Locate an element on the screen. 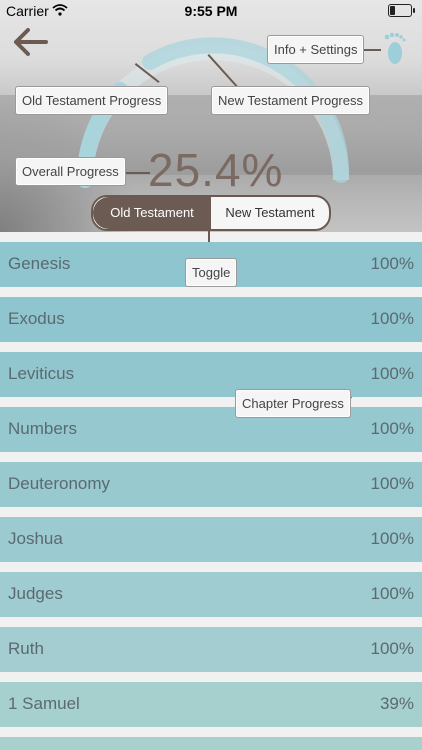 The image size is (422, 750). list-item: Numbers 100% is located at coordinates (211, 429).